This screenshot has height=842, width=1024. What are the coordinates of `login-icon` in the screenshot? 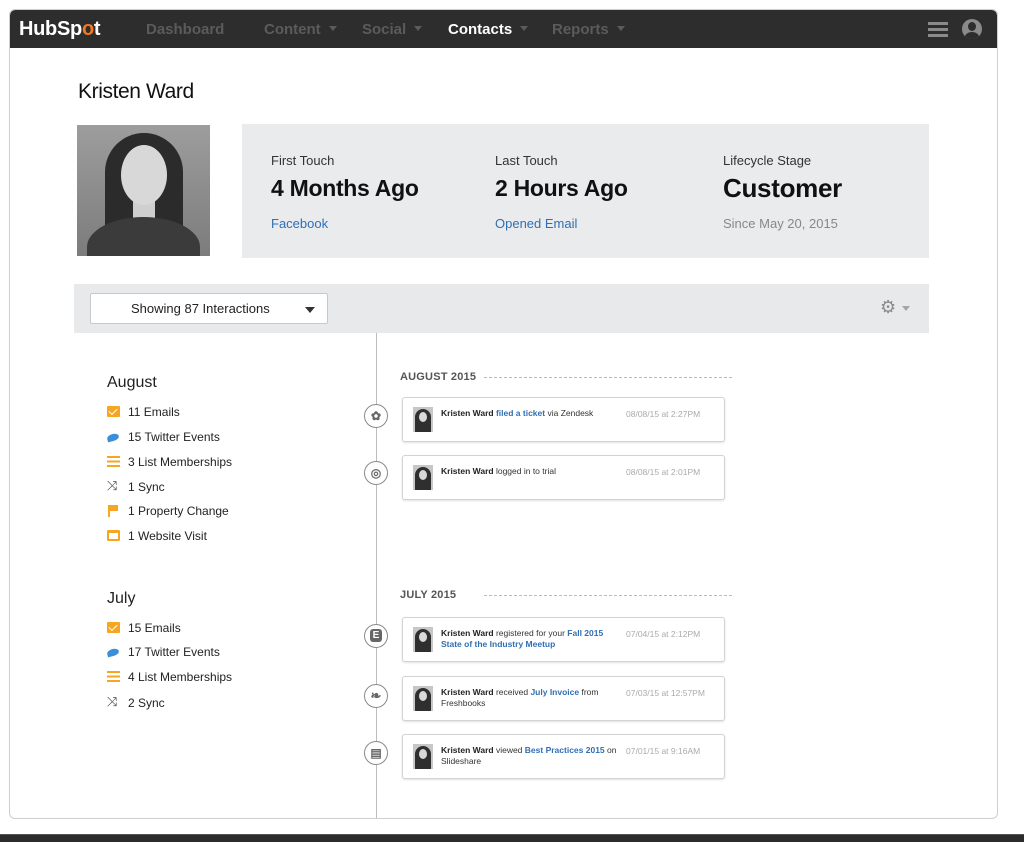 It's located at (376, 473).